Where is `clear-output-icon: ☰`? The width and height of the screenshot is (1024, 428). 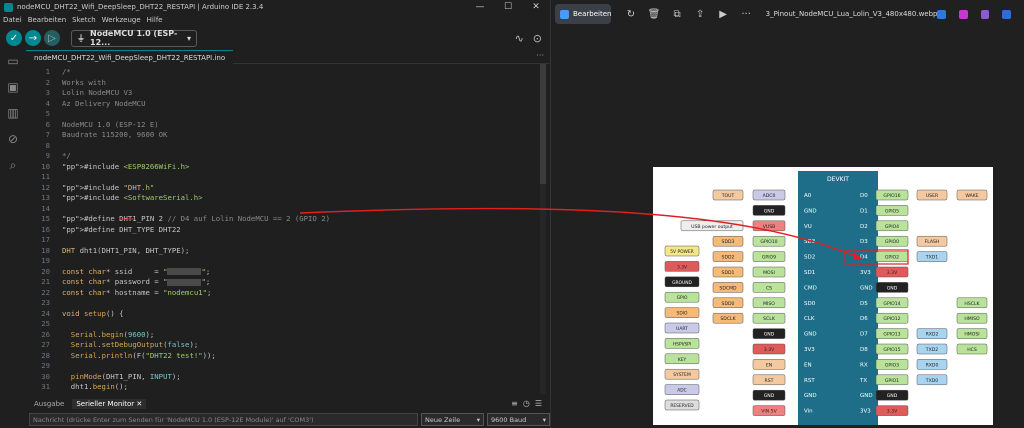
clear-output-icon: ☰ is located at coordinates (538, 403).